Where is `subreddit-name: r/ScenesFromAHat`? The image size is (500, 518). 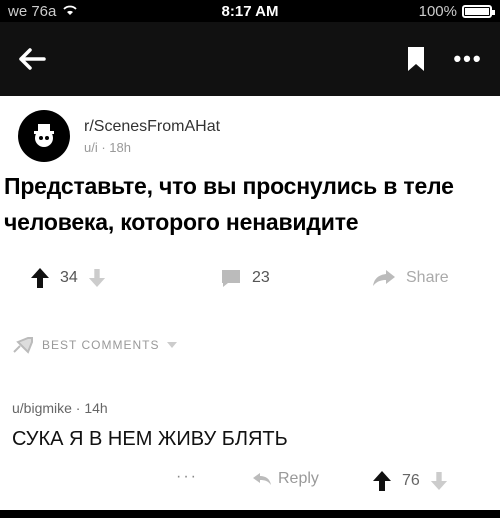 subreddit-name: r/ScenesFromAHat is located at coordinates (152, 127).